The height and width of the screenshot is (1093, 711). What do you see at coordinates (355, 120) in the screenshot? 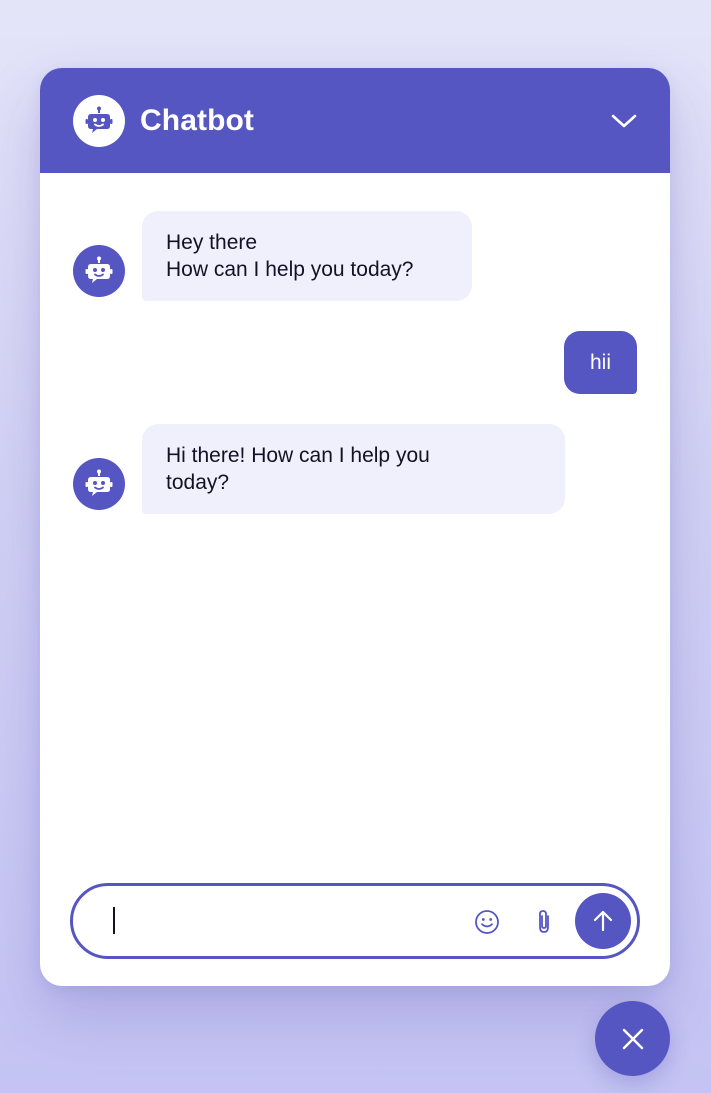
I see `chat-header: Chatbot` at bounding box center [355, 120].